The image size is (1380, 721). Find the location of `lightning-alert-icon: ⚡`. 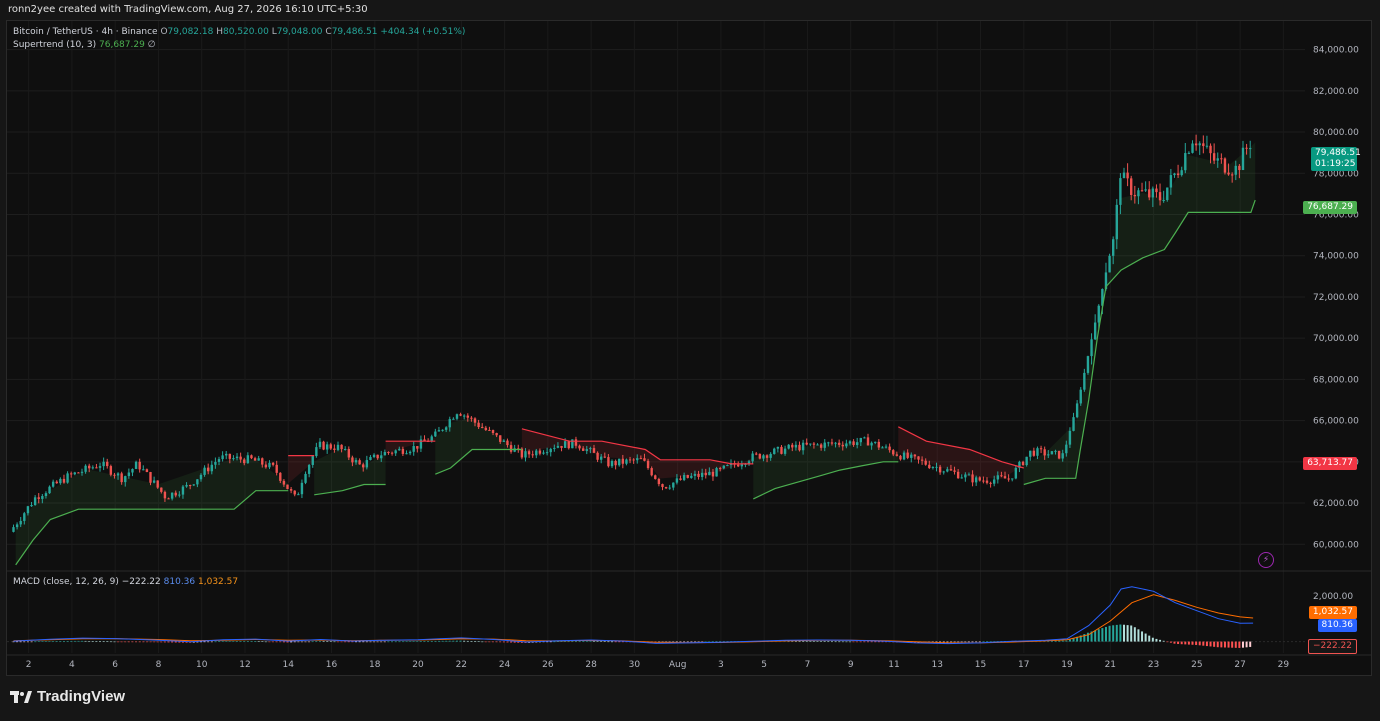

lightning-alert-icon: ⚡ is located at coordinates (1266, 560).